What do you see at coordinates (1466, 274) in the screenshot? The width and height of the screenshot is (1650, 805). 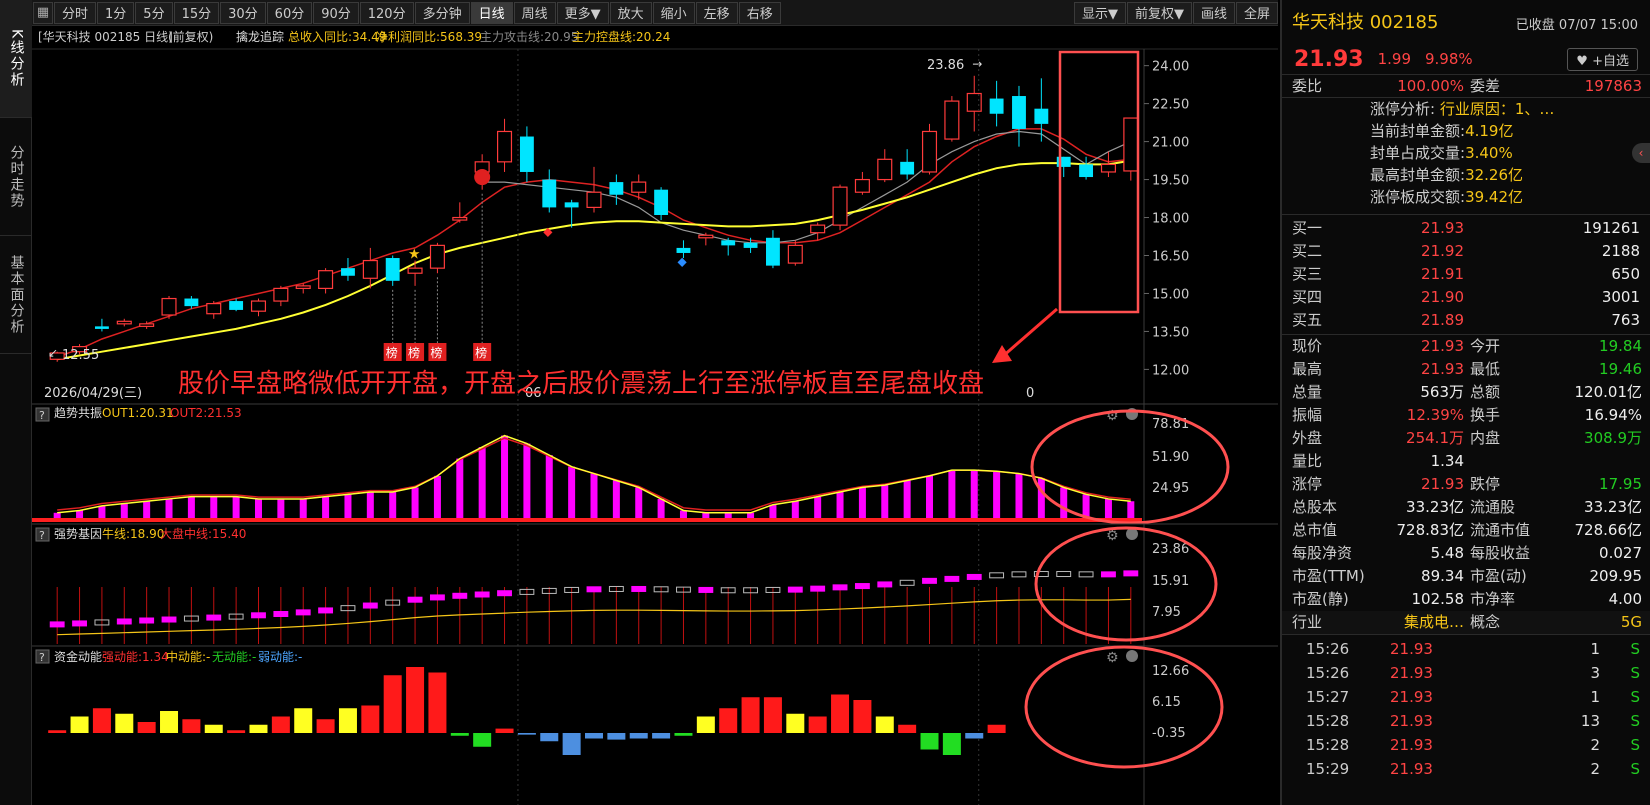 I see `bid-row: 买三 21.91 650` at bounding box center [1466, 274].